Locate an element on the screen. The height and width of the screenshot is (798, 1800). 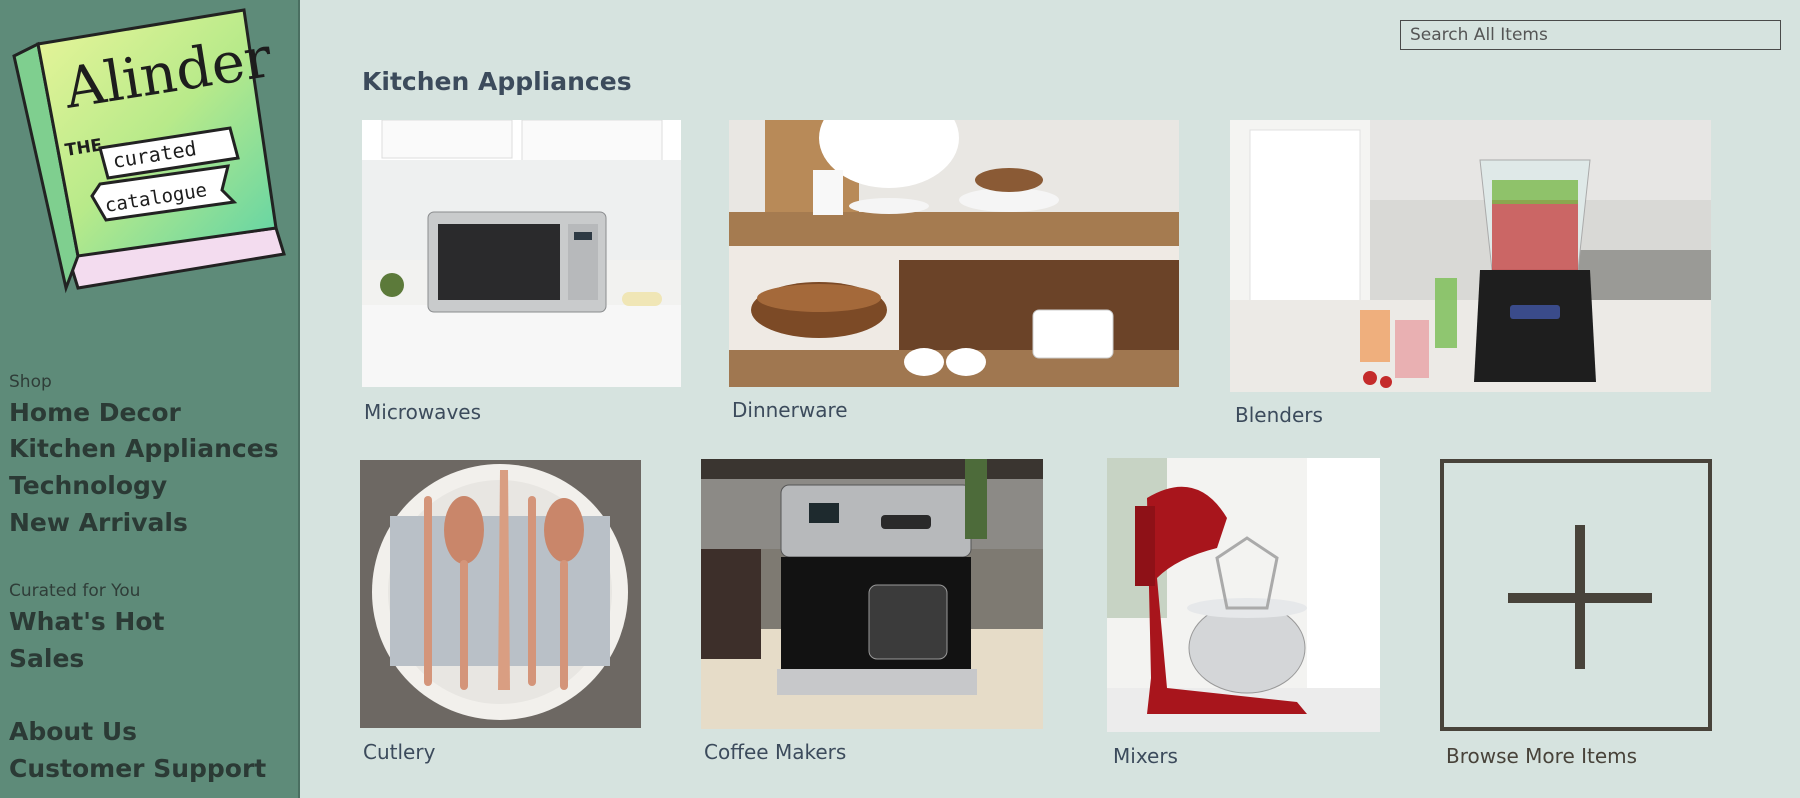
microwave-image is located at coordinates (521, 253).